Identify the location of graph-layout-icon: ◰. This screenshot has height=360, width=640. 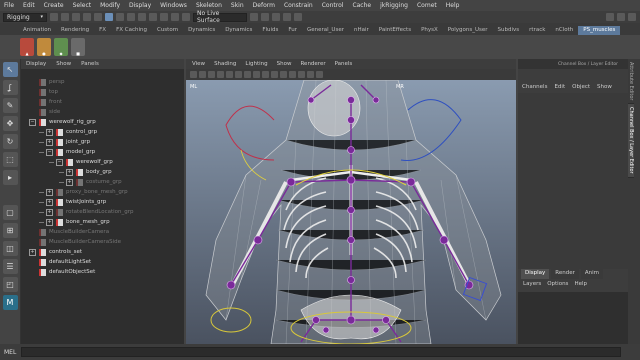
(10, 284).